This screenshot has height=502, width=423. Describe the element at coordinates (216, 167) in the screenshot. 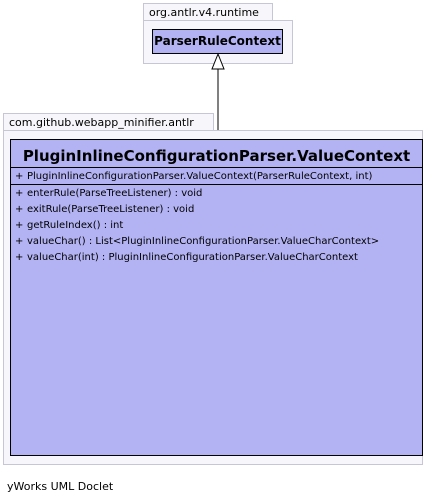

I see `title-separator` at that location.